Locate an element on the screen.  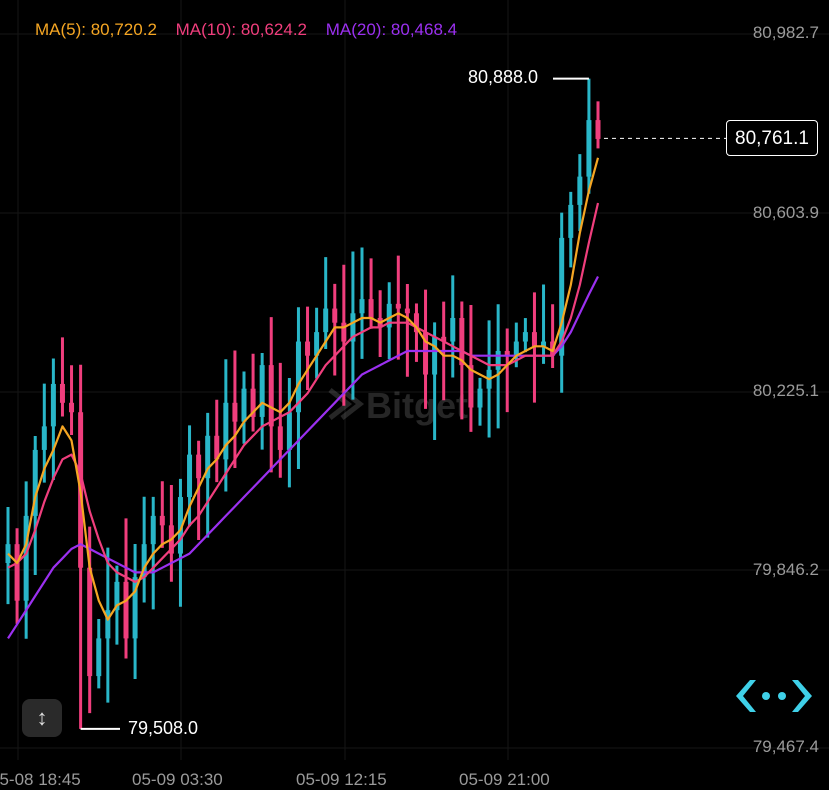
y-tick-label: 80,982.7 is located at coordinates (785, 32).